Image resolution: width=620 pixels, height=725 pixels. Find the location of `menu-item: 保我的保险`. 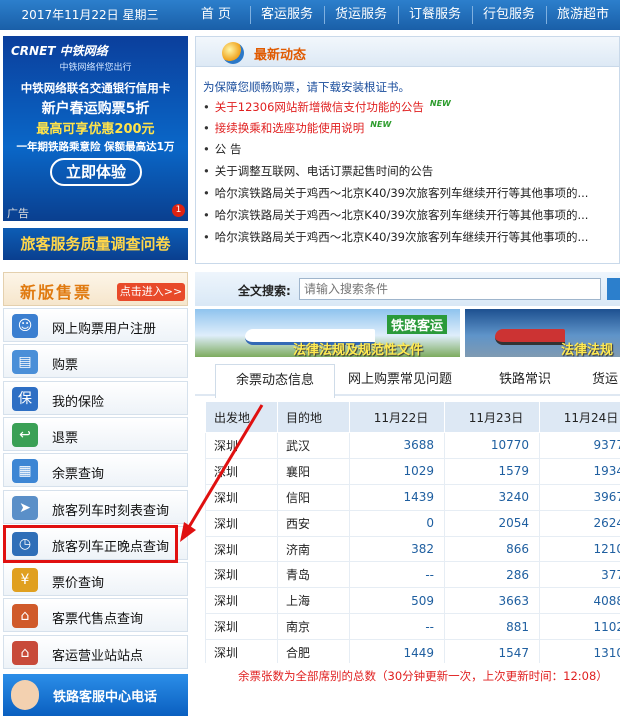

menu-item: 保我的保险 is located at coordinates (95, 397).